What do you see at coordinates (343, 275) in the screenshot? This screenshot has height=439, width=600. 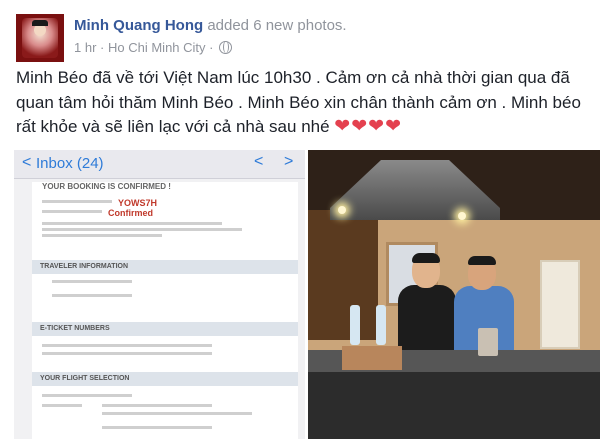 I see `cabinet` at bounding box center [343, 275].